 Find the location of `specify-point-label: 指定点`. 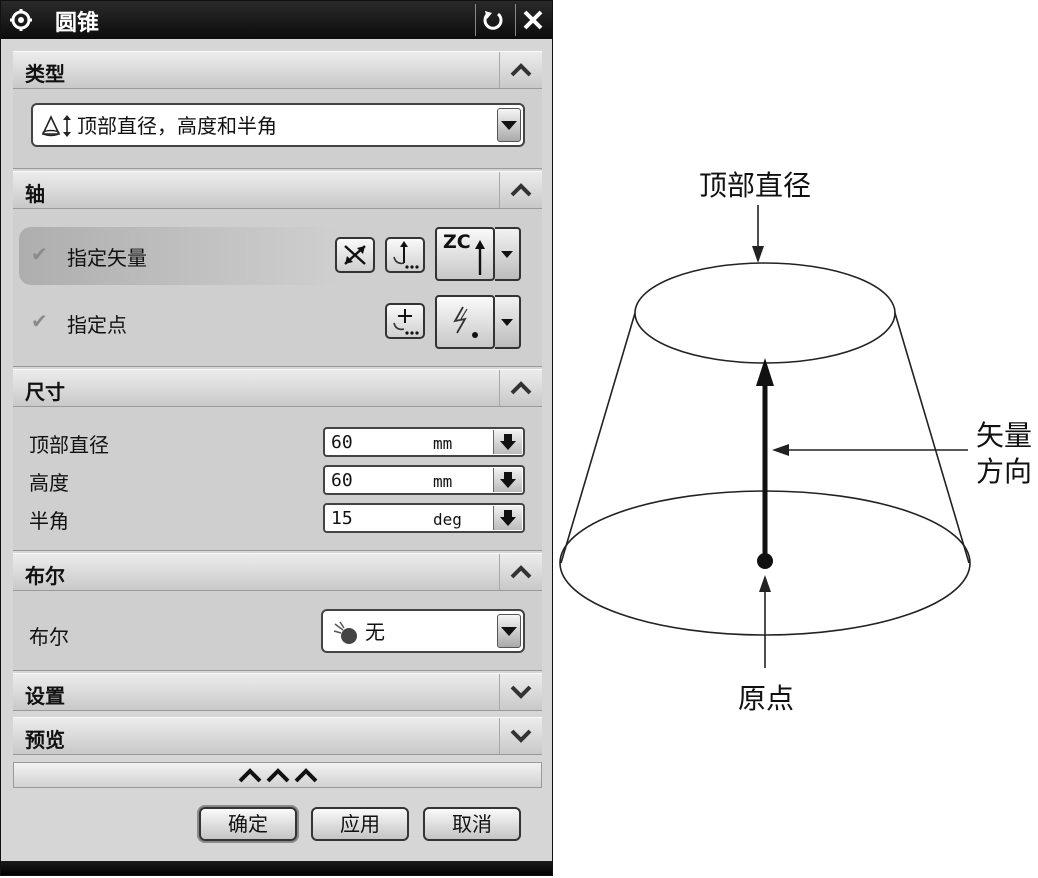

specify-point-label: 指定点 is located at coordinates (97, 325).